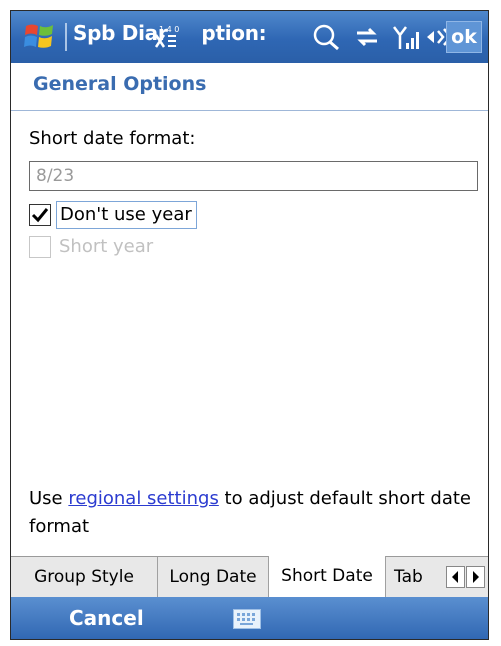  Describe the element at coordinates (253, 176) in the screenshot. I see `short-date-format-field: 8/23` at that location.